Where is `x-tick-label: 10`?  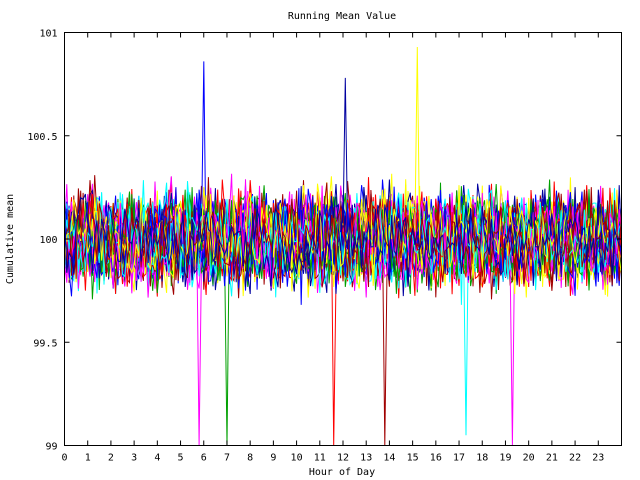 x-tick-label: 10 is located at coordinates (297, 458).